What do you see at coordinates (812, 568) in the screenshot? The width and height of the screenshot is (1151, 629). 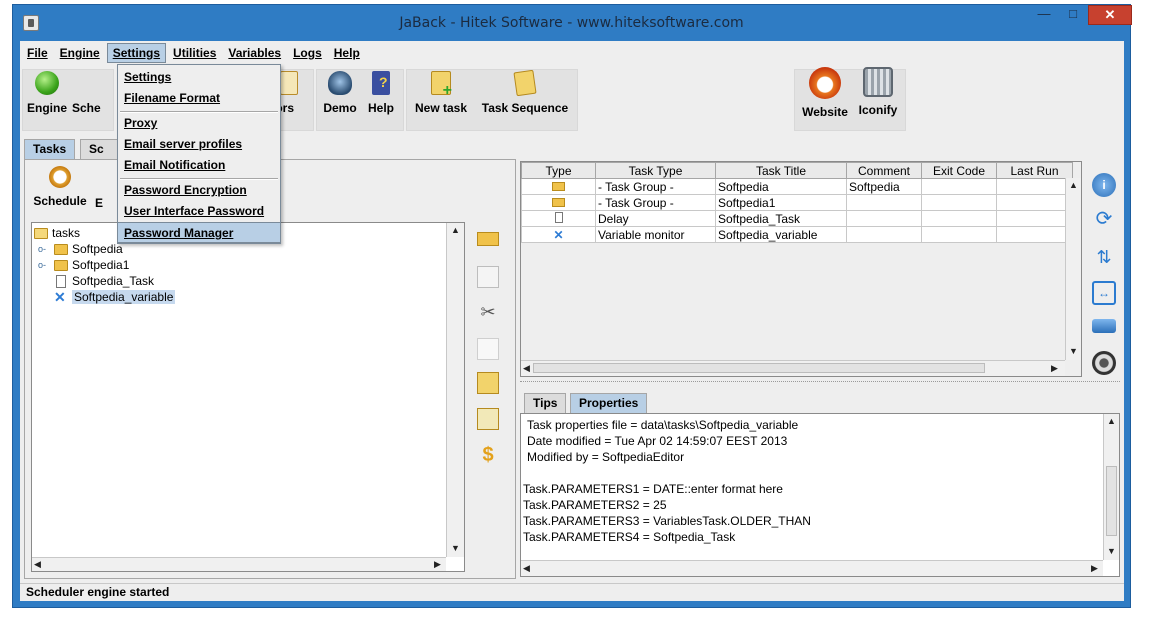 I see `properties-horizontal-scrollbar: ◀ ▶` at bounding box center [812, 568].